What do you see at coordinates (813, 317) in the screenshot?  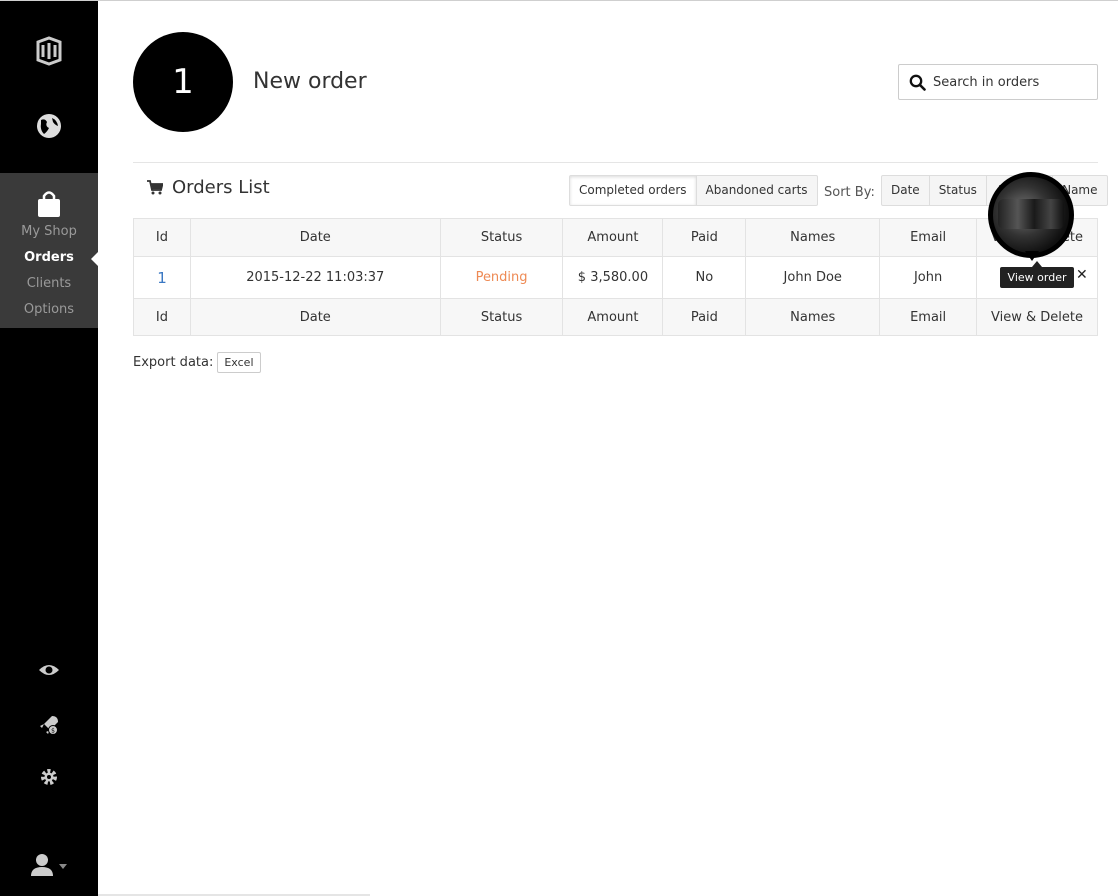 I see `footer-header-names: Names` at bounding box center [813, 317].